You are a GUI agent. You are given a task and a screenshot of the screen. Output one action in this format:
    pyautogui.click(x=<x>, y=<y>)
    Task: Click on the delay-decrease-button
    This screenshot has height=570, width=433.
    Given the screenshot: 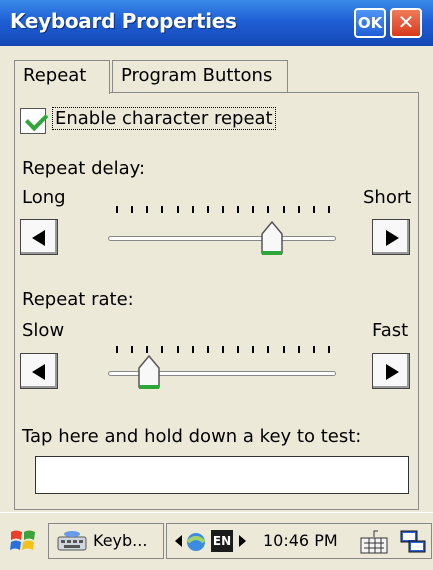 What is the action you would take?
    pyautogui.click(x=39, y=237)
    